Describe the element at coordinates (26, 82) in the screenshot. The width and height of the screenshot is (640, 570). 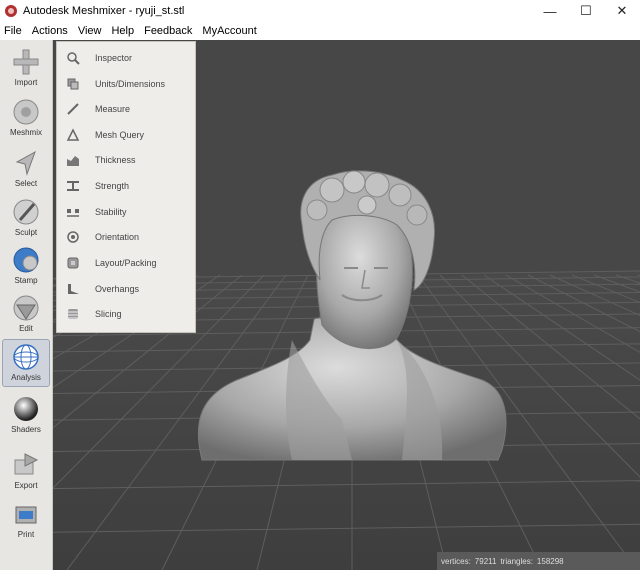
I see `tool-import-label: Import` at that location.